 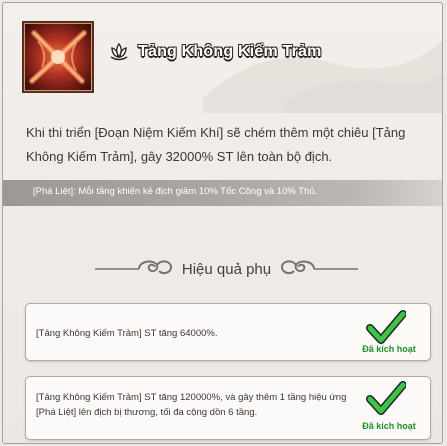 What do you see at coordinates (230, 51) in the screenshot?
I see `skill-title: Tảng Không Kiếm Trảm` at bounding box center [230, 51].